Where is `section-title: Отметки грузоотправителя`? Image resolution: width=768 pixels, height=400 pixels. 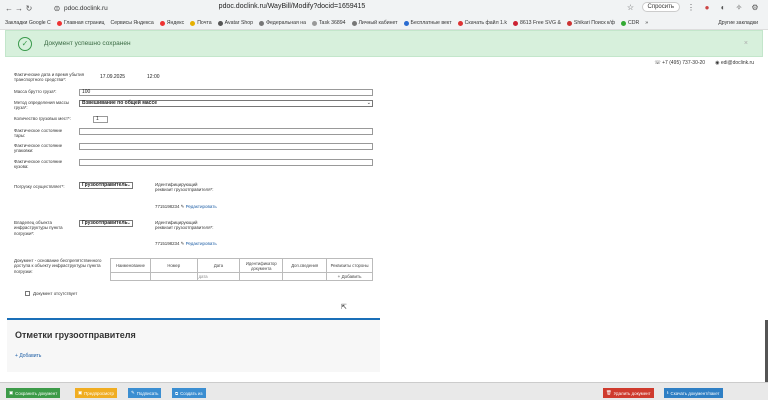 section-title: Отметки грузоотправителя is located at coordinates (75, 335).